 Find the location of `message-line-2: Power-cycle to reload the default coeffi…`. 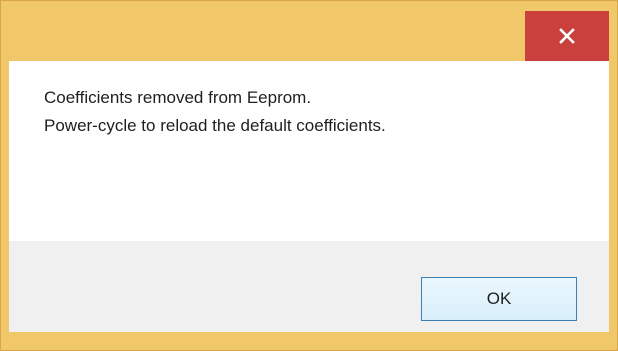

message-line-2: Power-cycle to reload the default coeffi… is located at coordinates (215, 125).